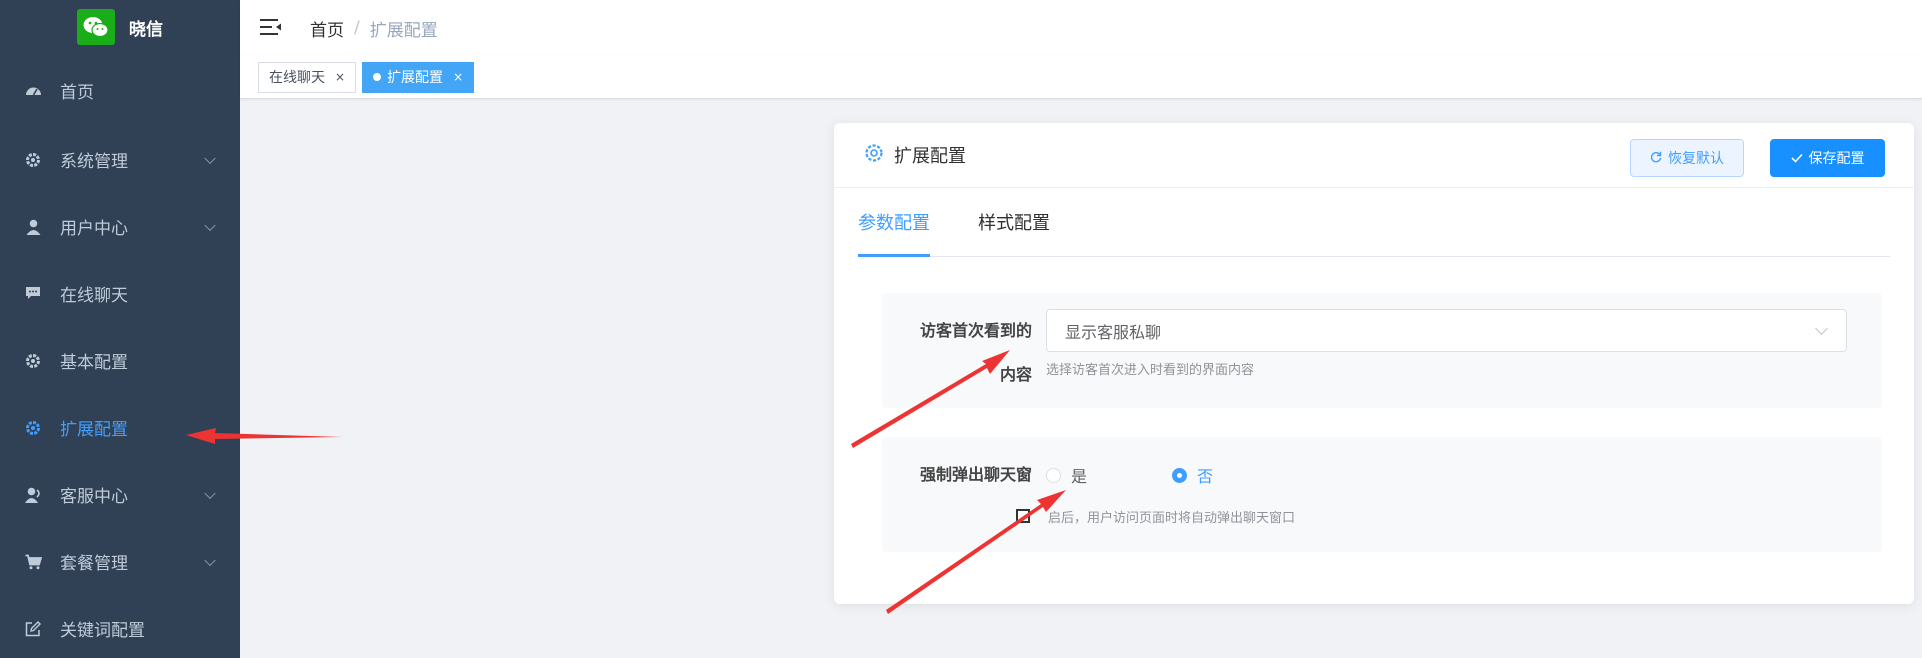  Describe the element at coordinates (1656, 158) in the screenshot. I see `refresh-icon` at that location.